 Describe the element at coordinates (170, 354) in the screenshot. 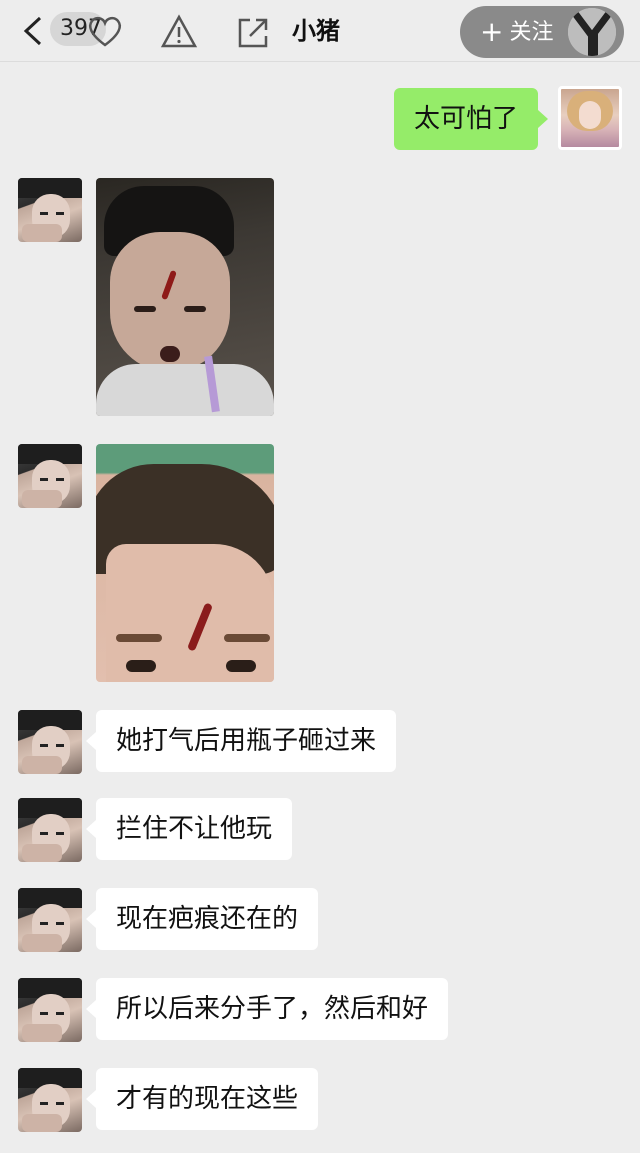

I see `photo-mouth` at that location.